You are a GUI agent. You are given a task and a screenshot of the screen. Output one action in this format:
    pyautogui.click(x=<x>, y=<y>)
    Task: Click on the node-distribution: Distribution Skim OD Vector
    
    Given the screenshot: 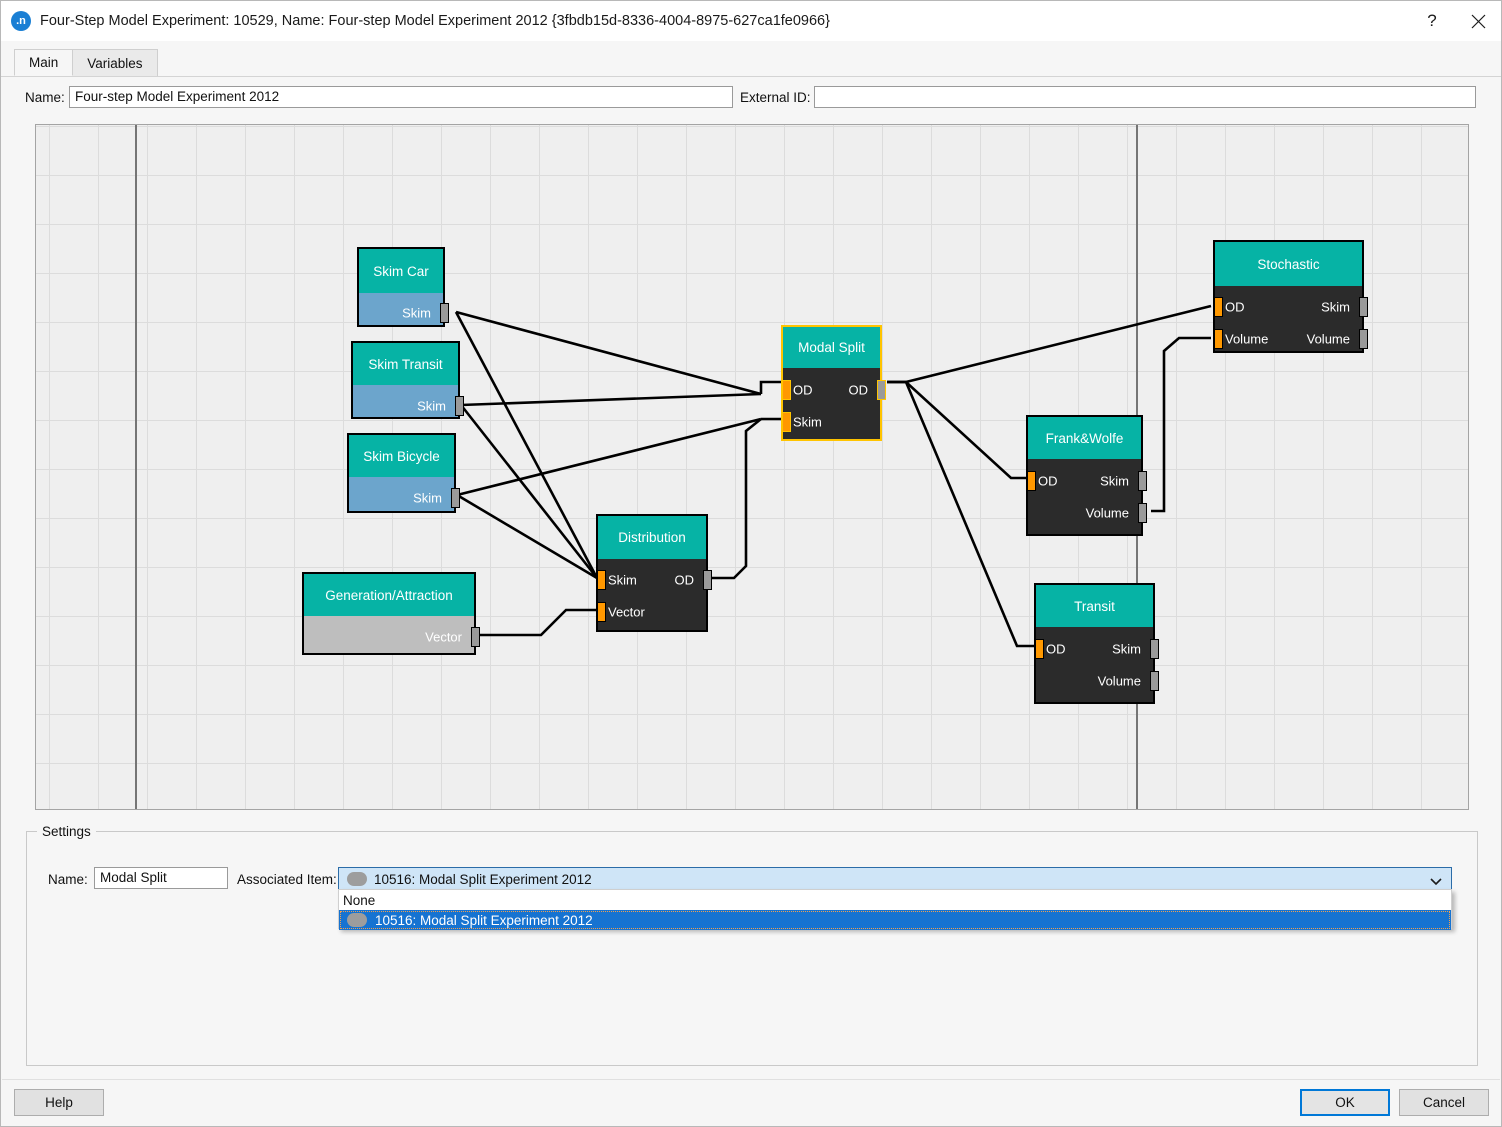 What is the action you would take?
    pyautogui.click(x=654, y=573)
    